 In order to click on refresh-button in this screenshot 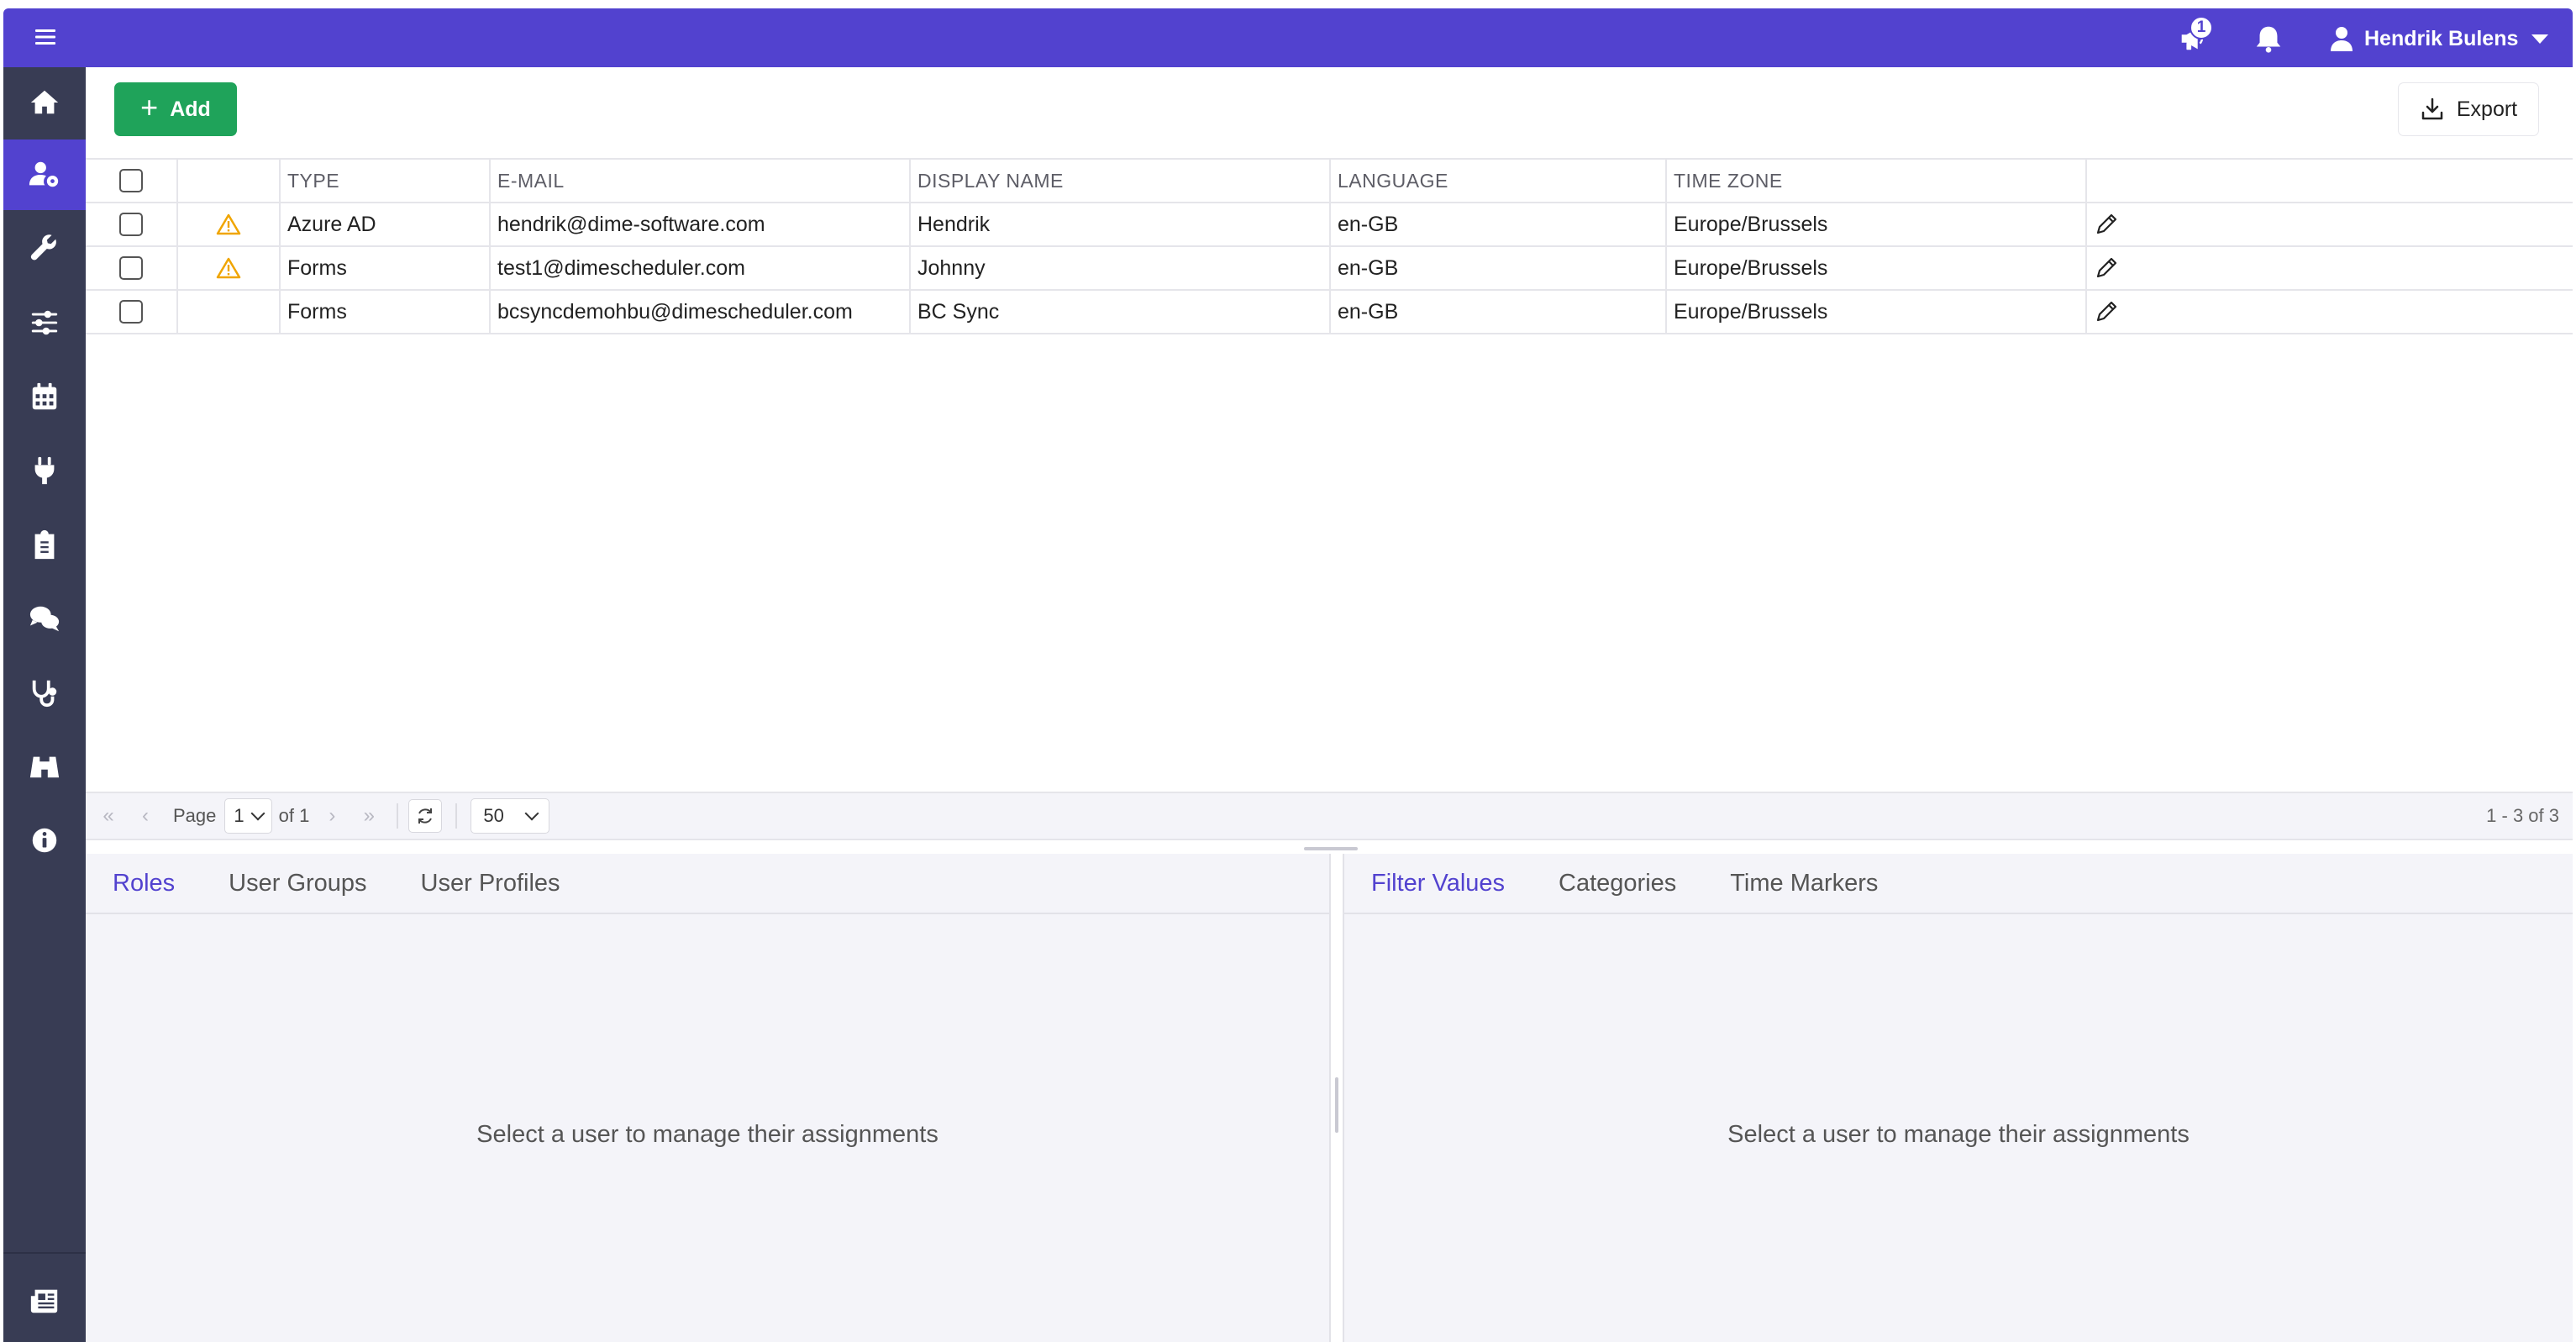, I will do `click(425, 816)`.